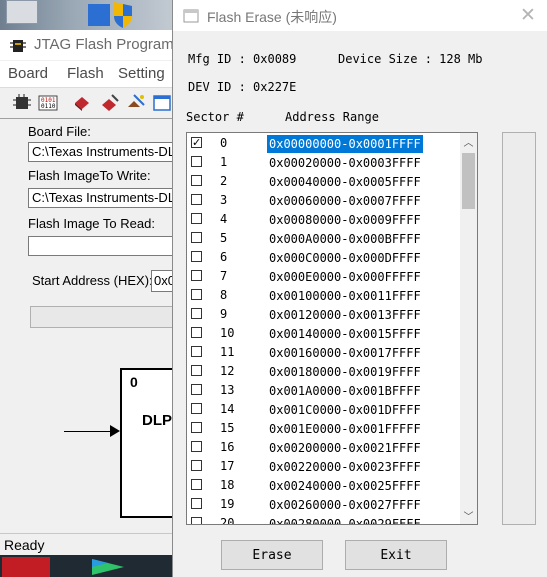 The image size is (547, 577). Describe the element at coordinates (108, 567) in the screenshot. I see `video-app-icon` at that location.